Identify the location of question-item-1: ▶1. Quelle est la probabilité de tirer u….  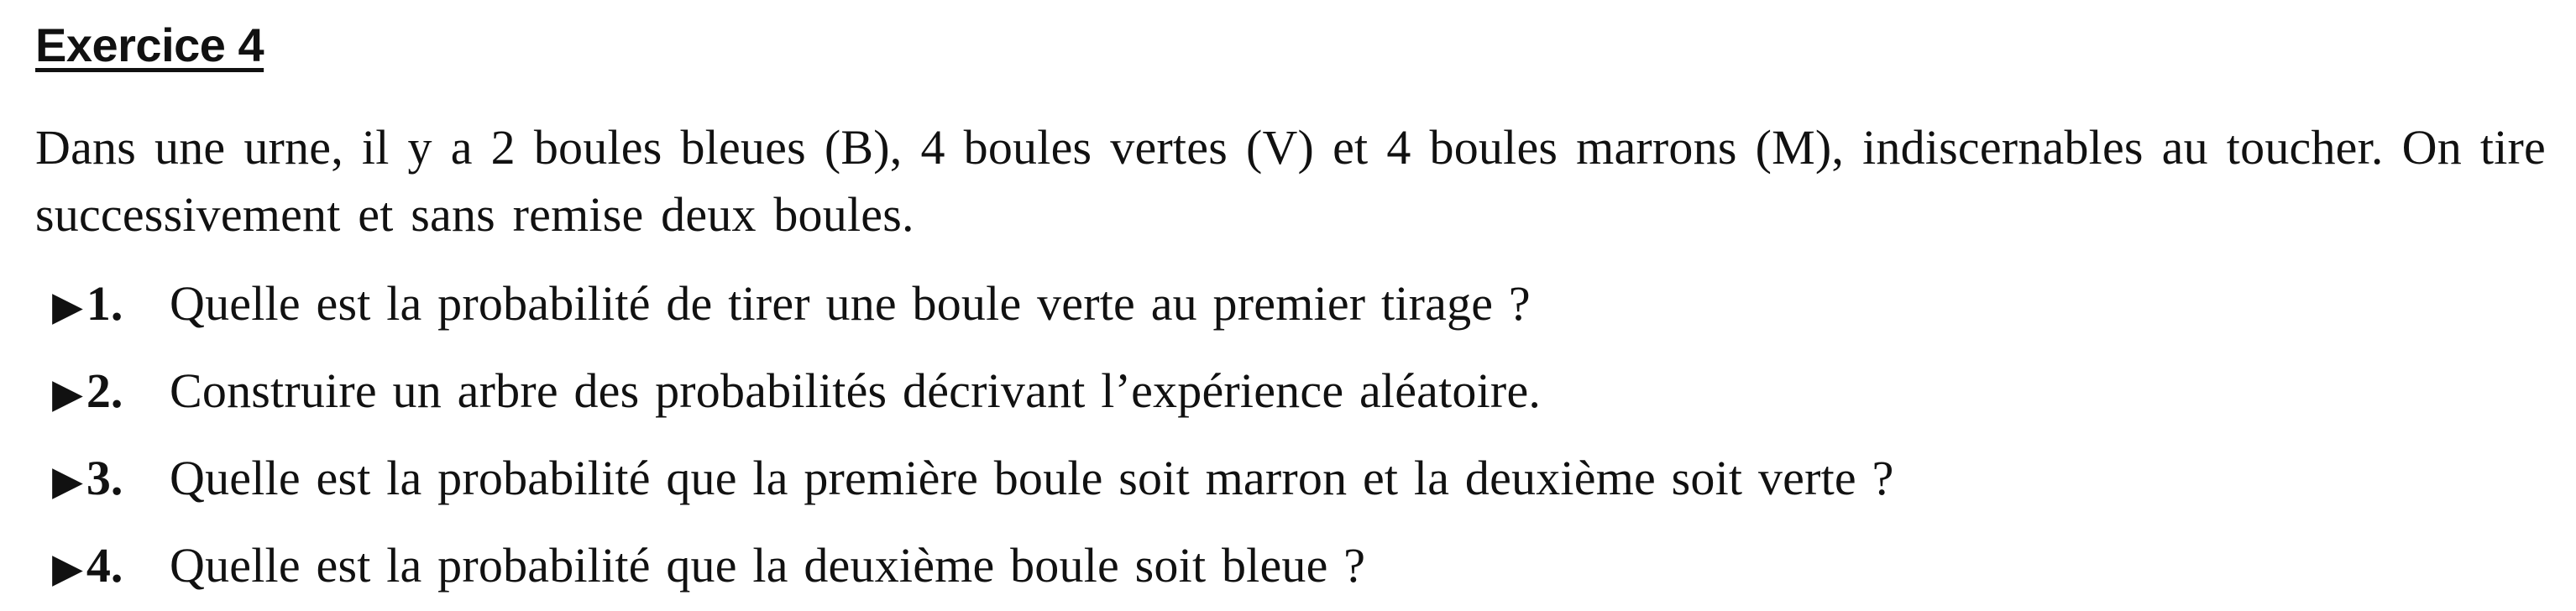
(1291, 305).